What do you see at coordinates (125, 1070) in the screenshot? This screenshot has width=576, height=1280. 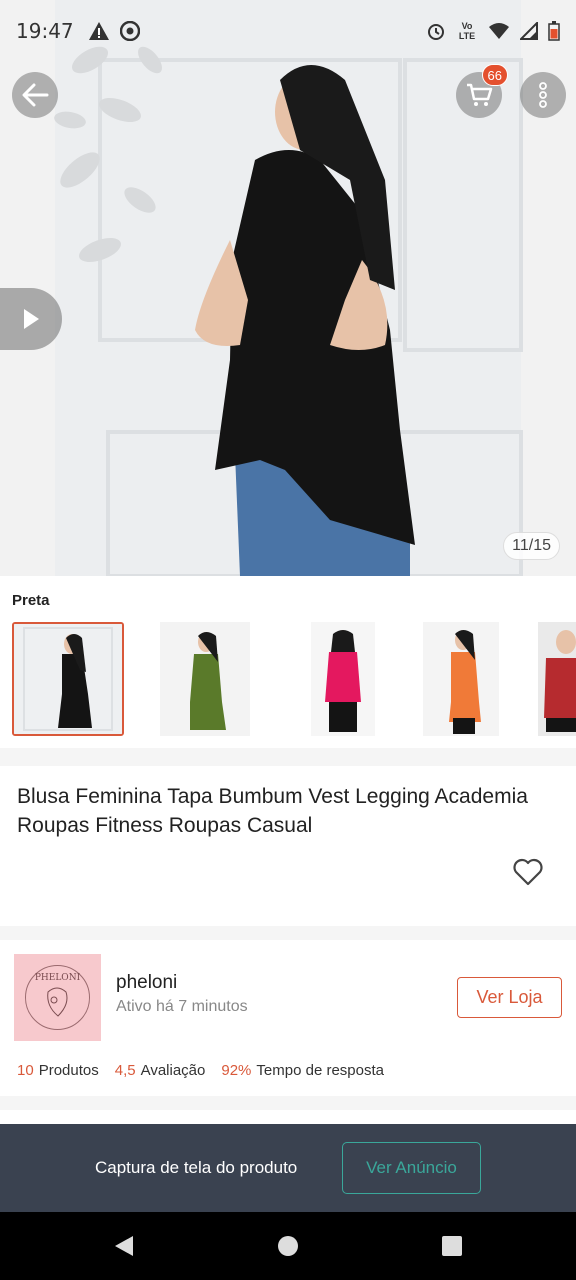 I see `rating-value: 4,5` at bounding box center [125, 1070].